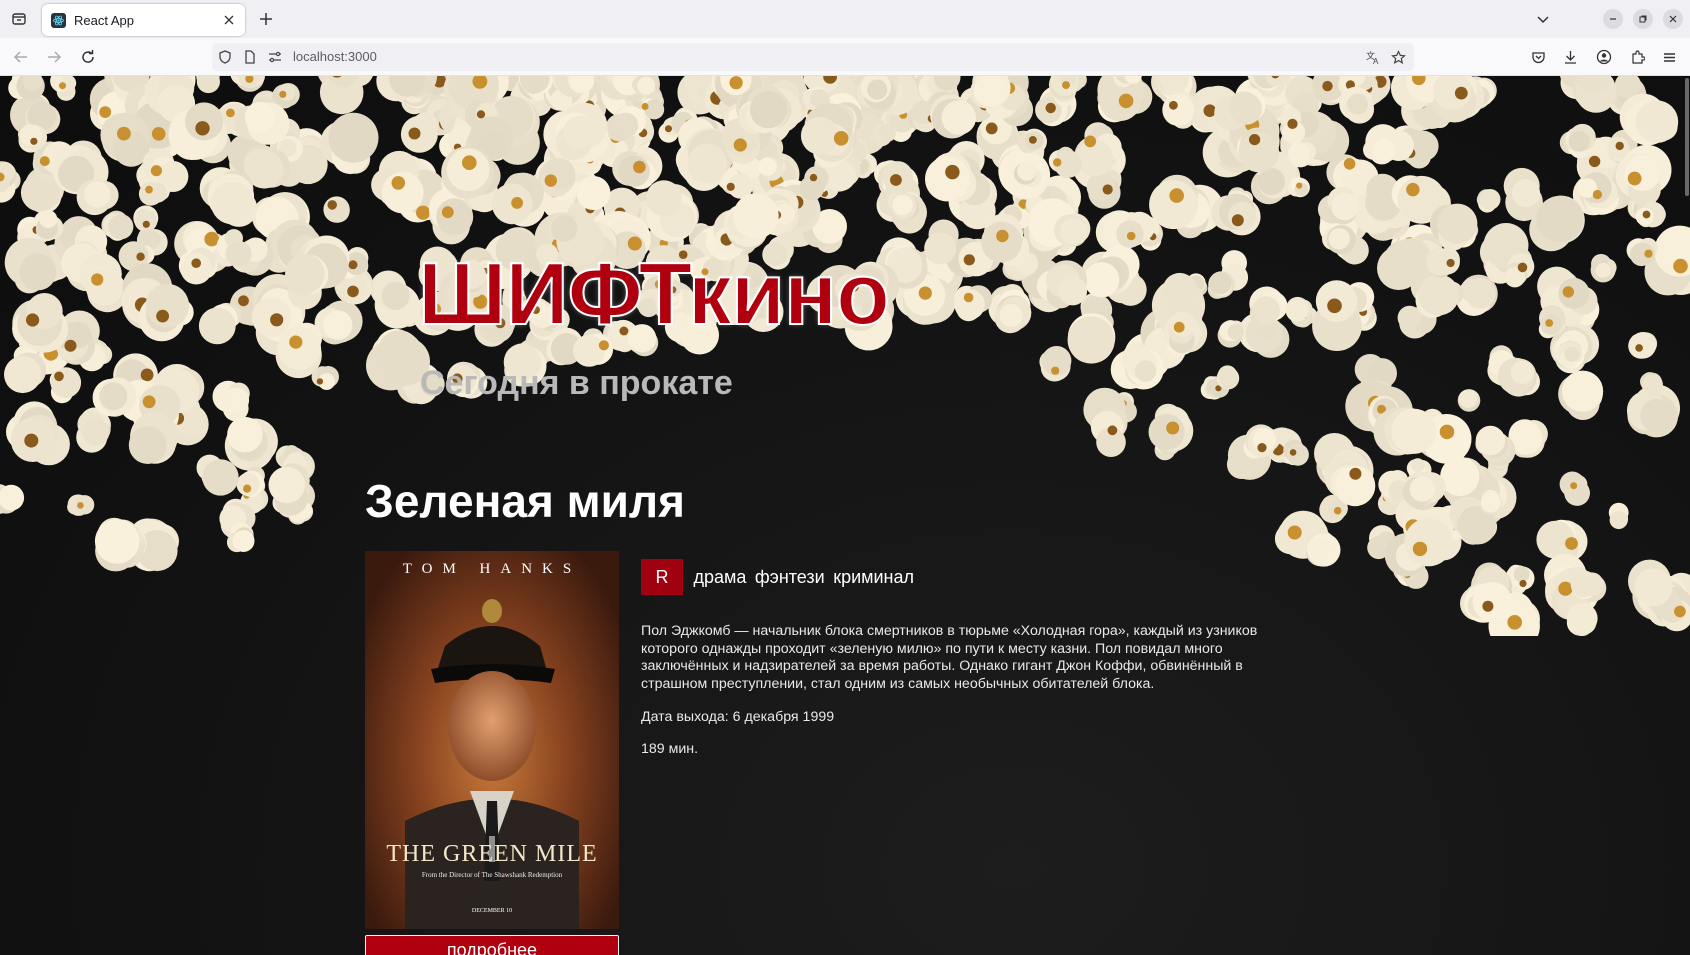 This screenshot has width=1690, height=955. What do you see at coordinates (525, 501) in the screenshot?
I see `movie-title: Зеленая миля` at bounding box center [525, 501].